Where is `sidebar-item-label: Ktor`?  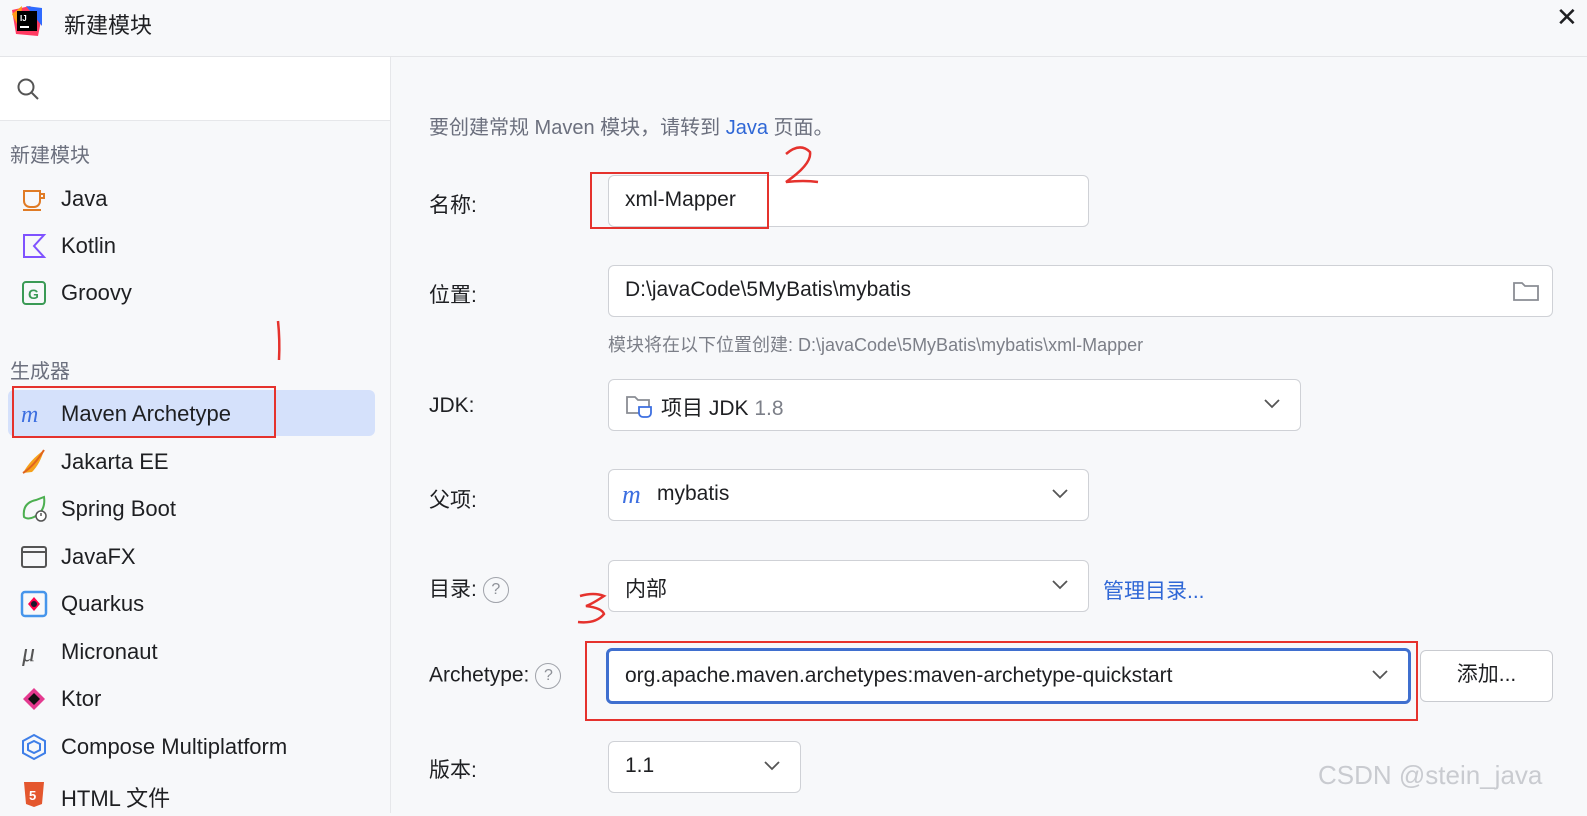
sidebar-item-label: Ktor is located at coordinates (81, 698).